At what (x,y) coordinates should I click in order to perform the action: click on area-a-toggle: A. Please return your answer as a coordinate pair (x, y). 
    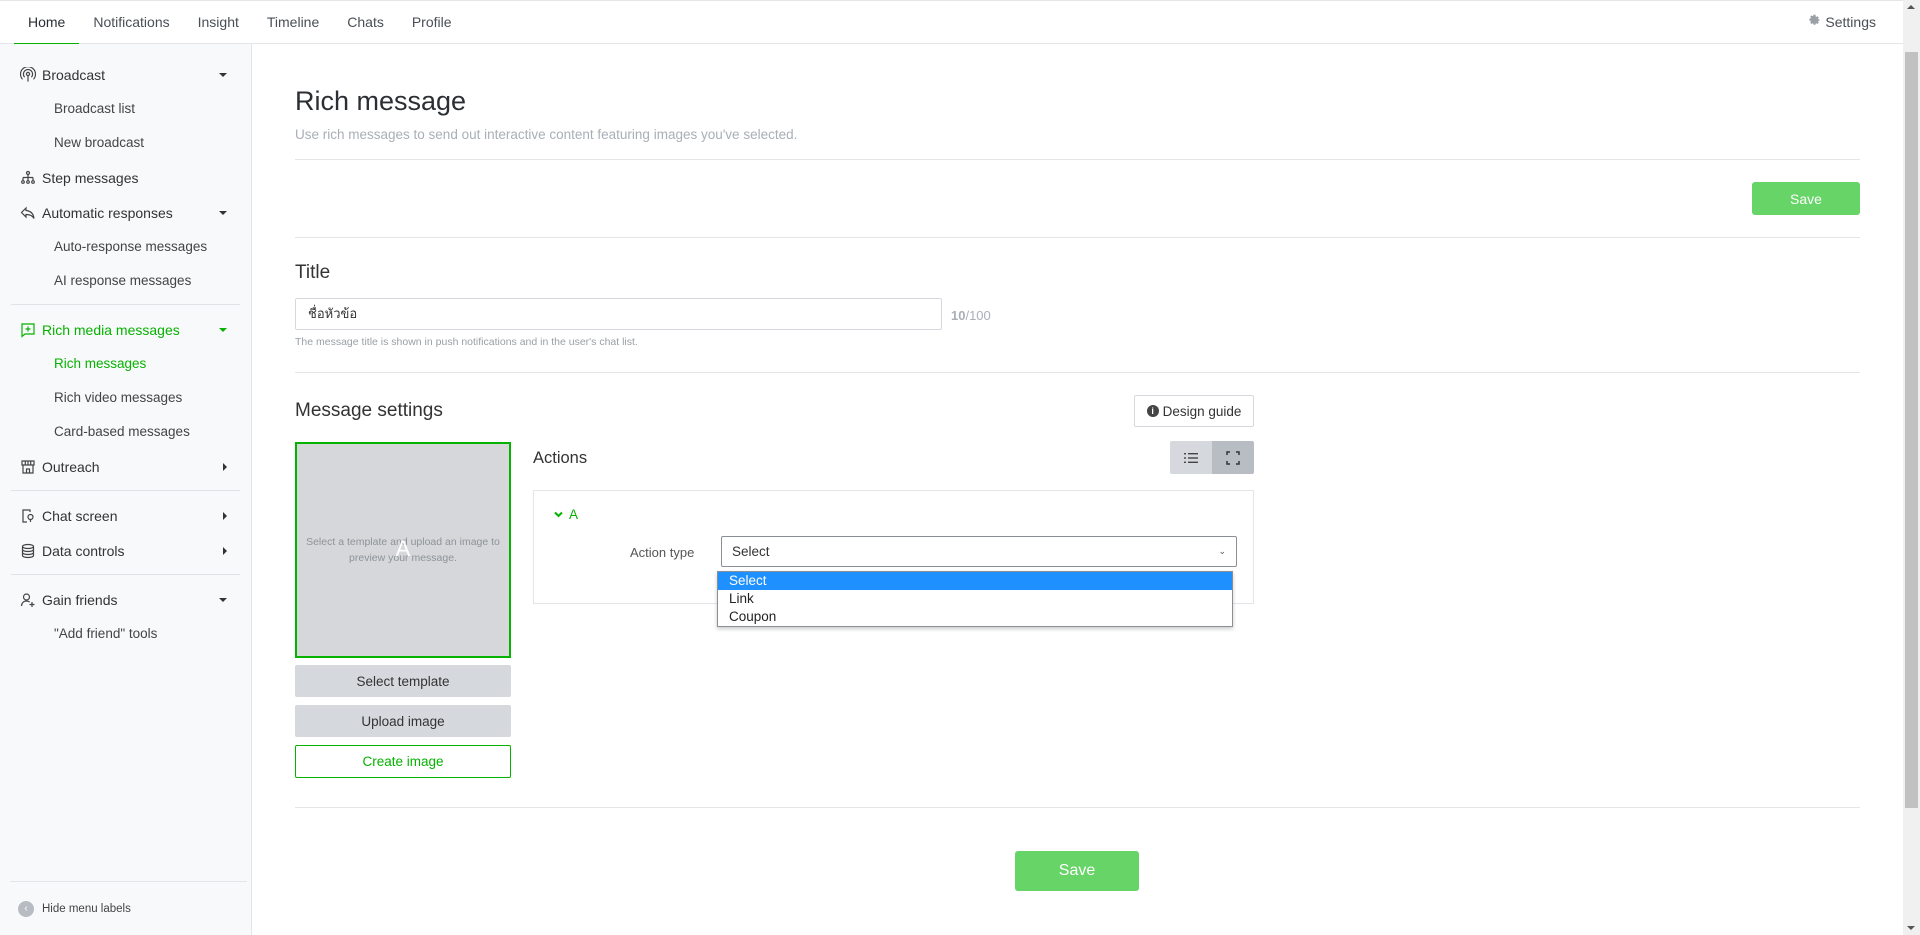
    Looking at the image, I should click on (566, 514).